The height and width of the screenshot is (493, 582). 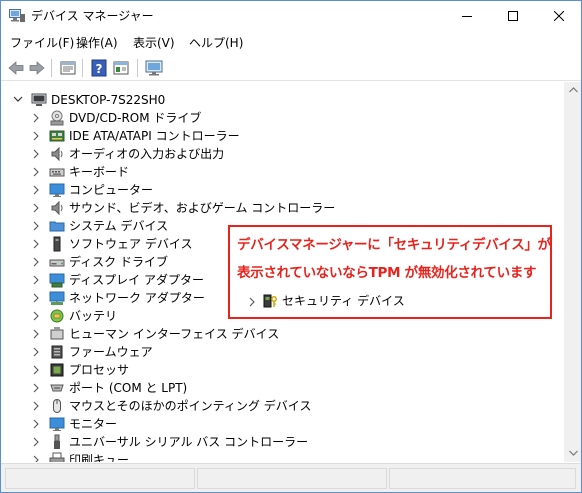 What do you see at coordinates (394, 245) in the screenshot?
I see `callout-text-line1: デバイスマネージャーに「セキュリティデバイス」が` at bounding box center [394, 245].